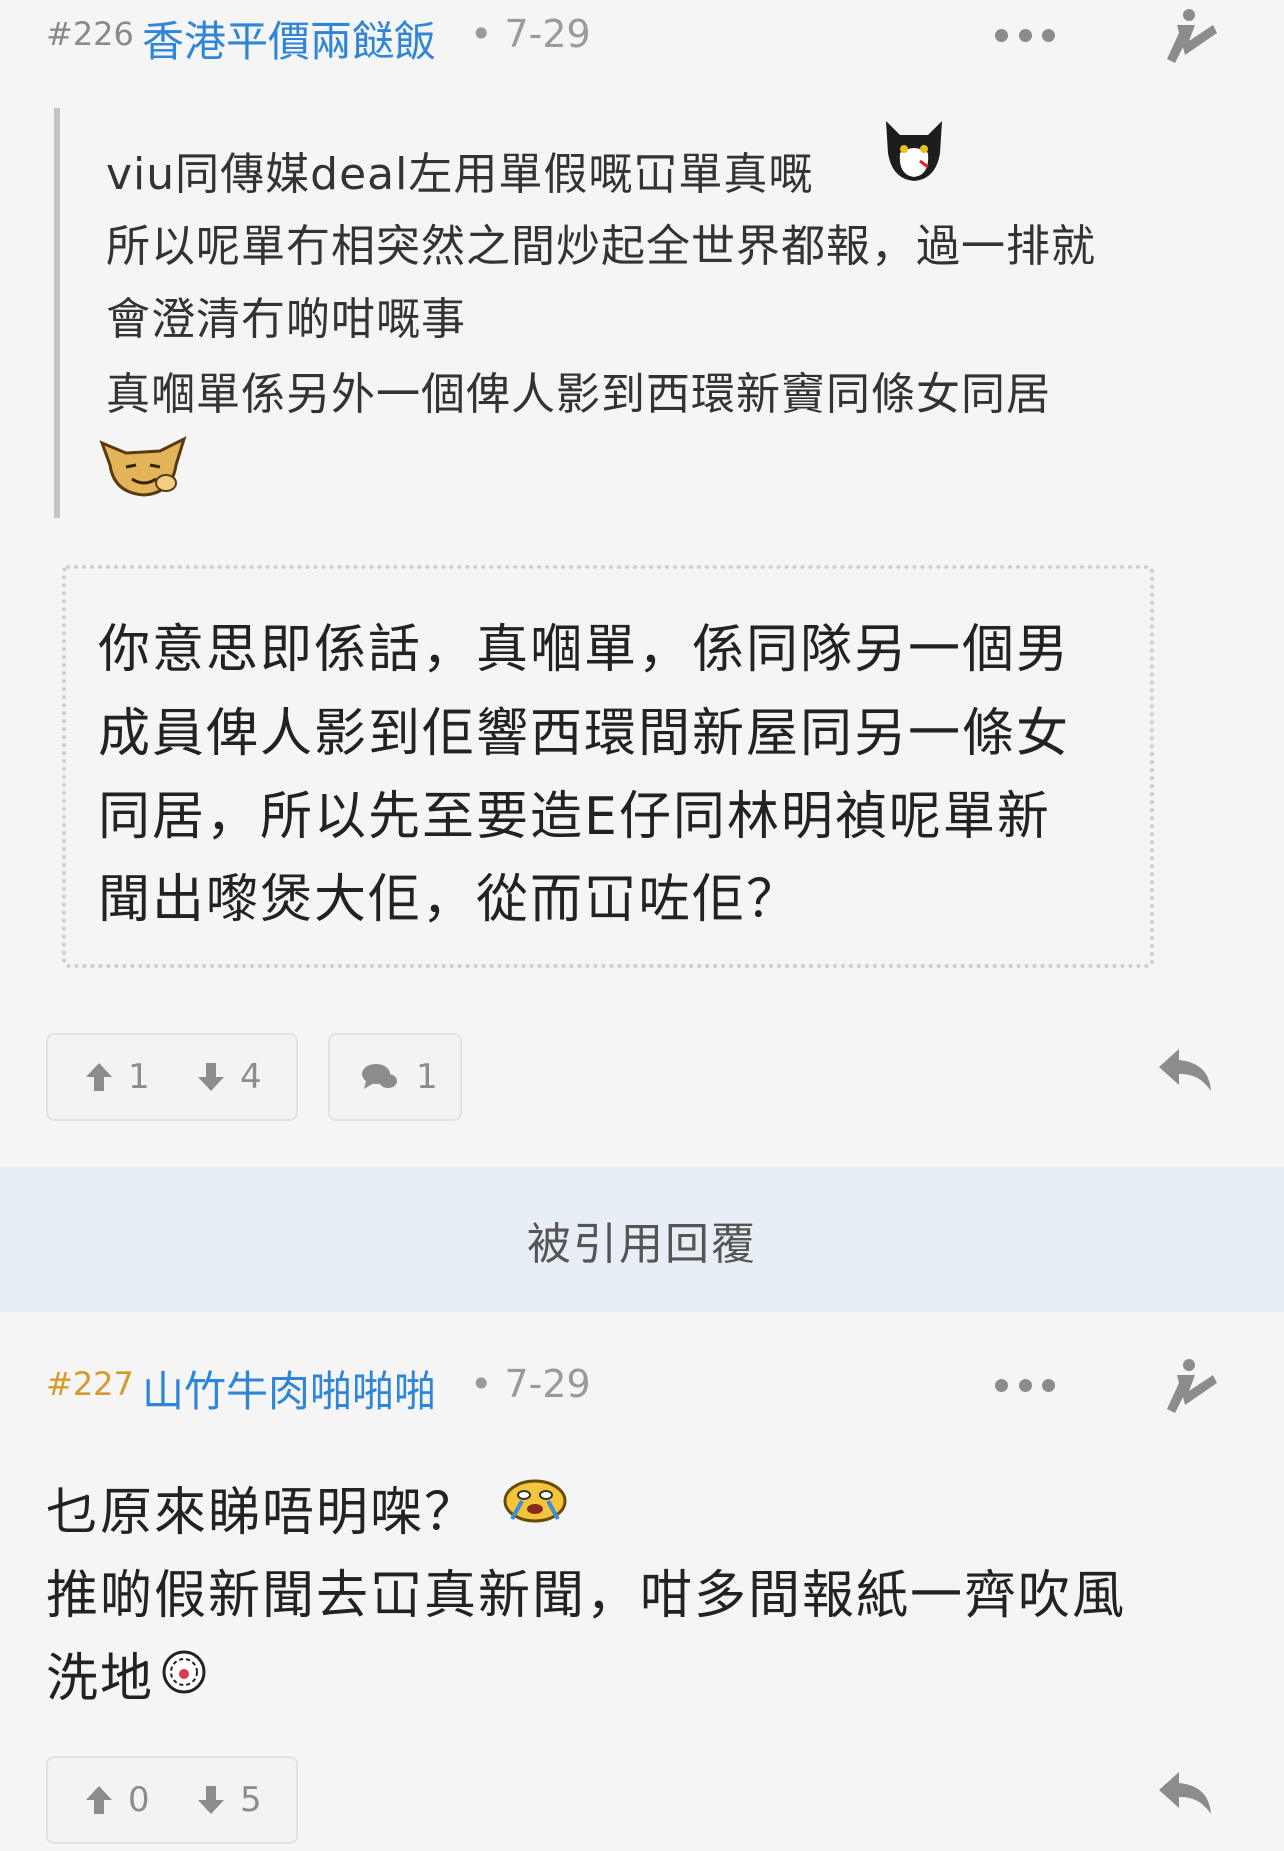 This screenshot has width=1284, height=1851. Describe the element at coordinates (90, 34) in the screenshot. I see `floor-number: #226` at that location.